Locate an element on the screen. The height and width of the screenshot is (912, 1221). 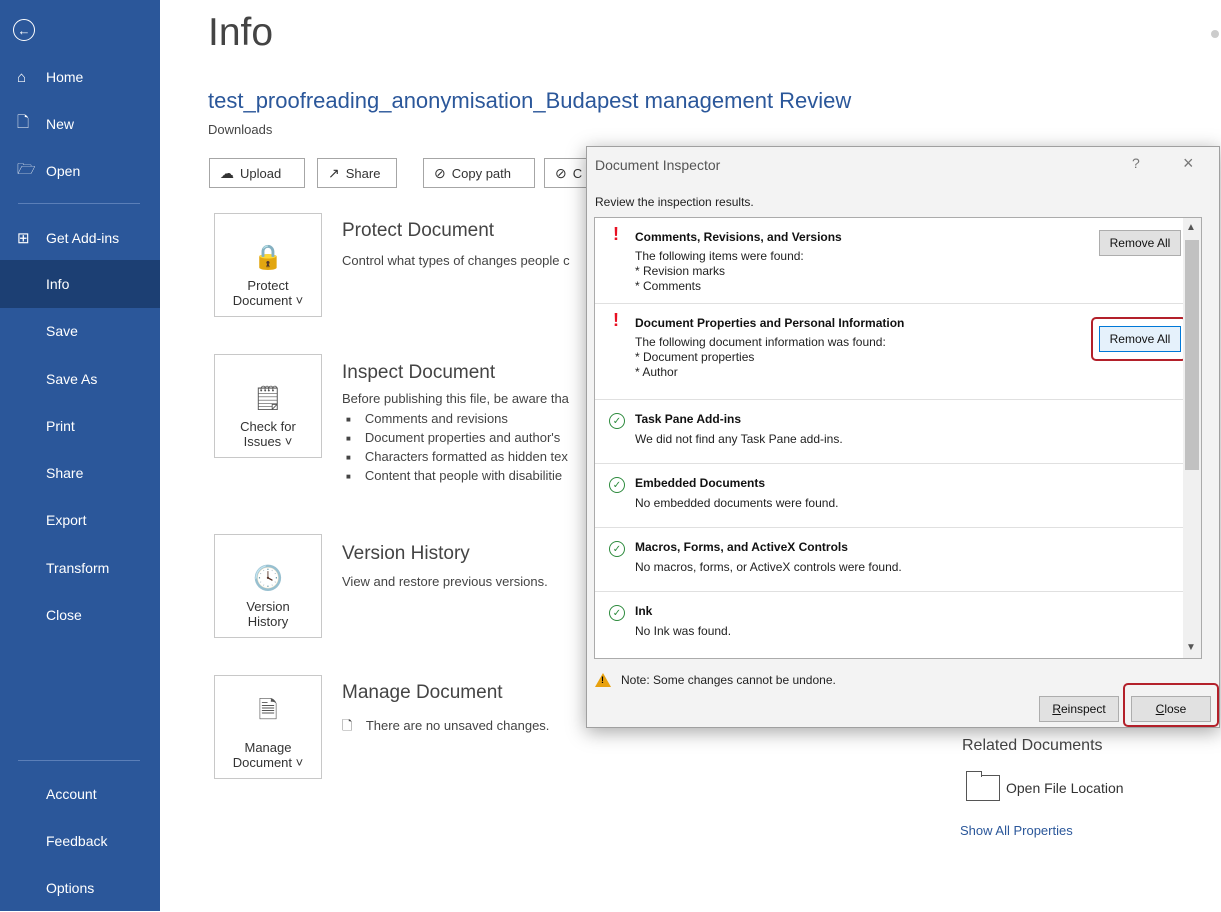
remove-all-comments-button: Remove All is located at coordinates (1140, 243).